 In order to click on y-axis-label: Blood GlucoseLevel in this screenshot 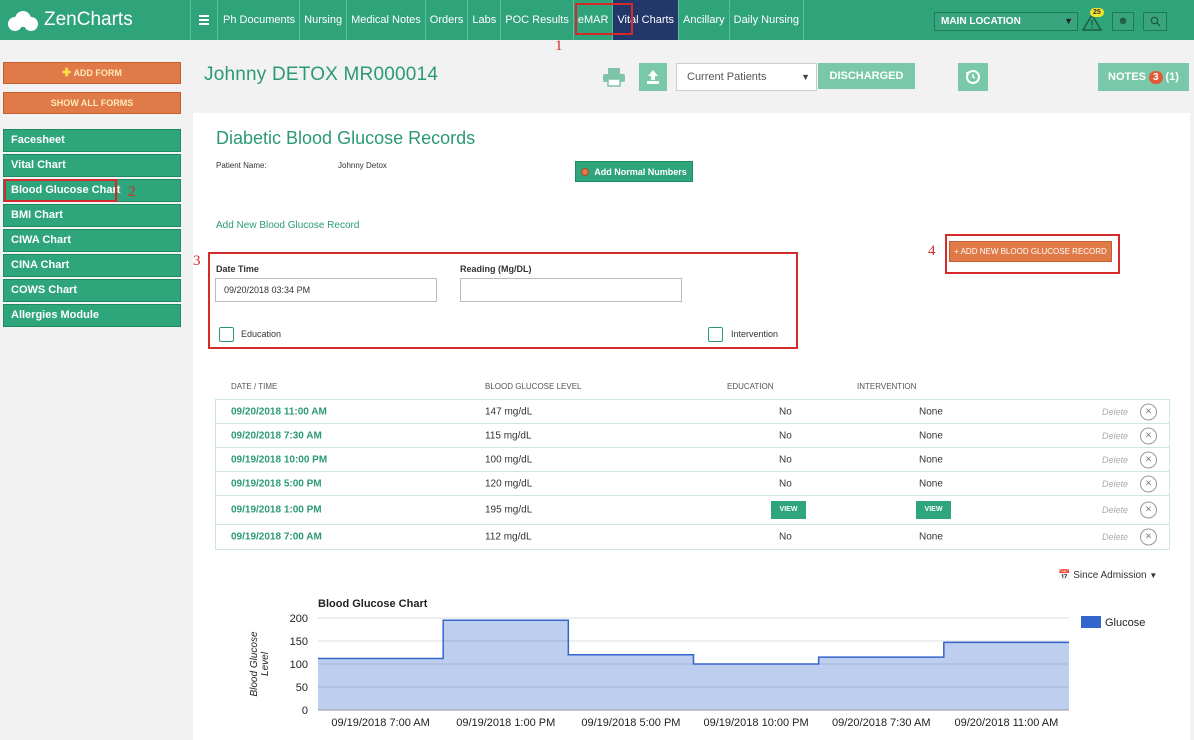, I will do `click(260, 663)`.